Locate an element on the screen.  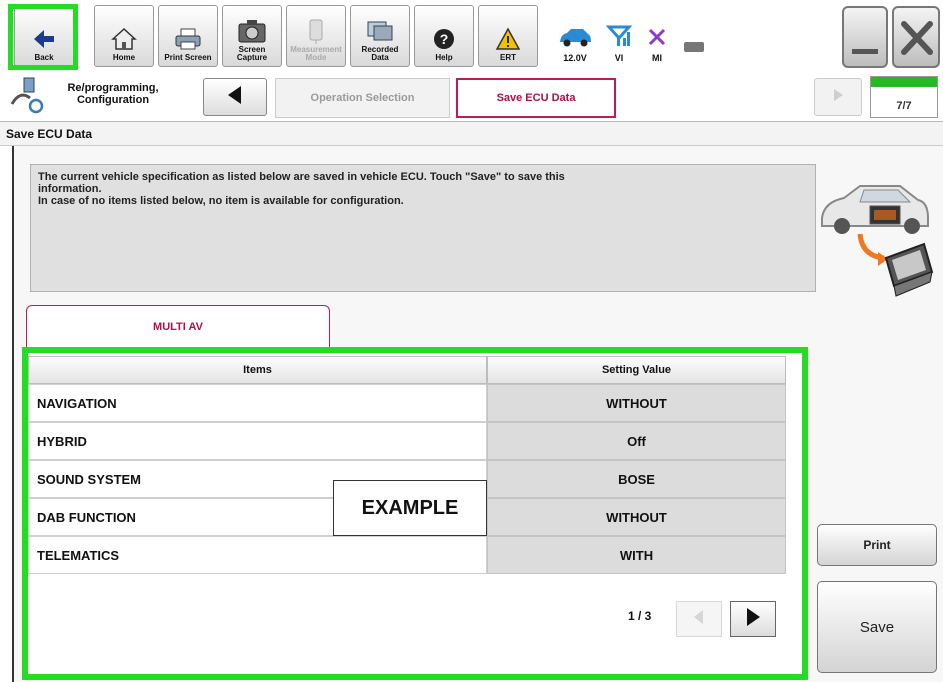
screen-capture-button: Screen Capture is located at coordinates (252, 36).